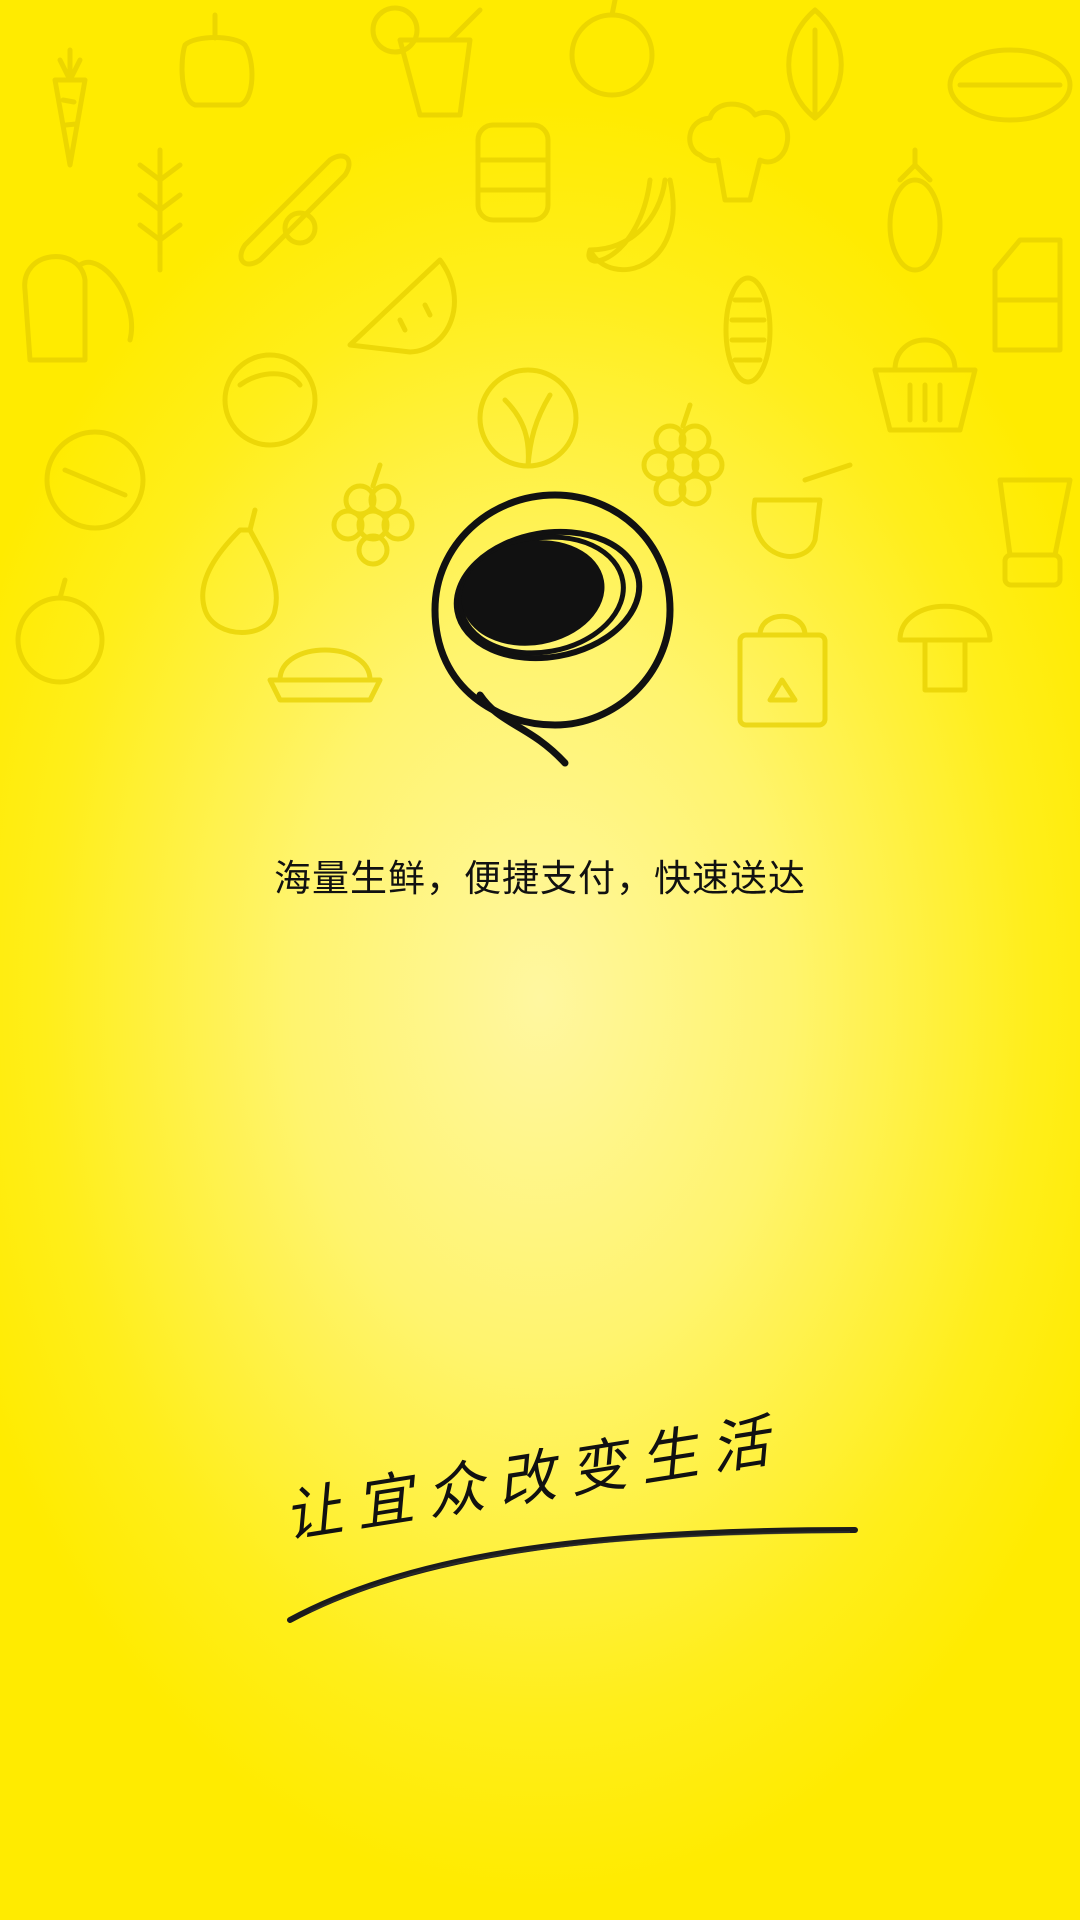 Image resolution: width=1080 pixels, height=1920 pixels. I want to click on pear-icon, so click(239, 571).